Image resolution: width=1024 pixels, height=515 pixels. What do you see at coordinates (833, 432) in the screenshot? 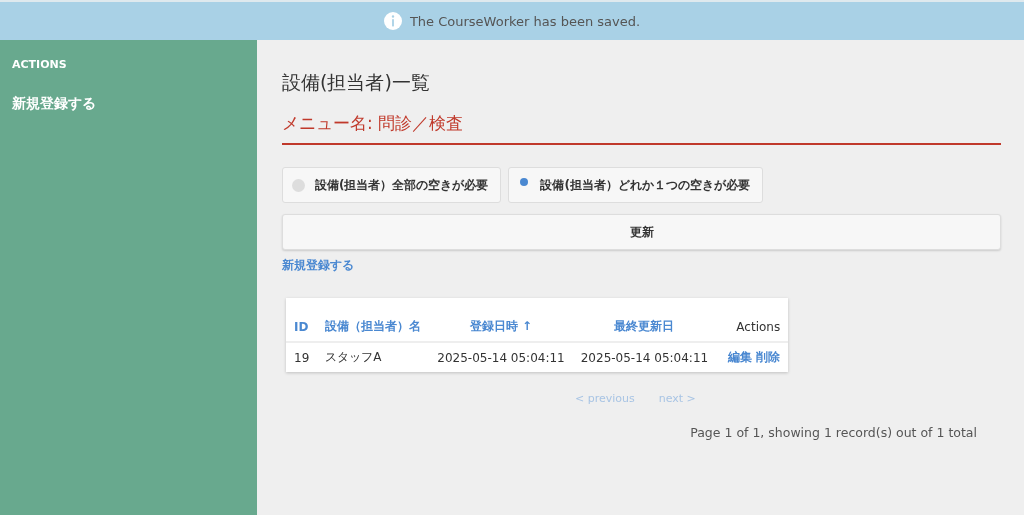
I see `page-summary: Page 1 of 1, showing 1 record(s) out of 1 total` at bounding box center [833, 432].